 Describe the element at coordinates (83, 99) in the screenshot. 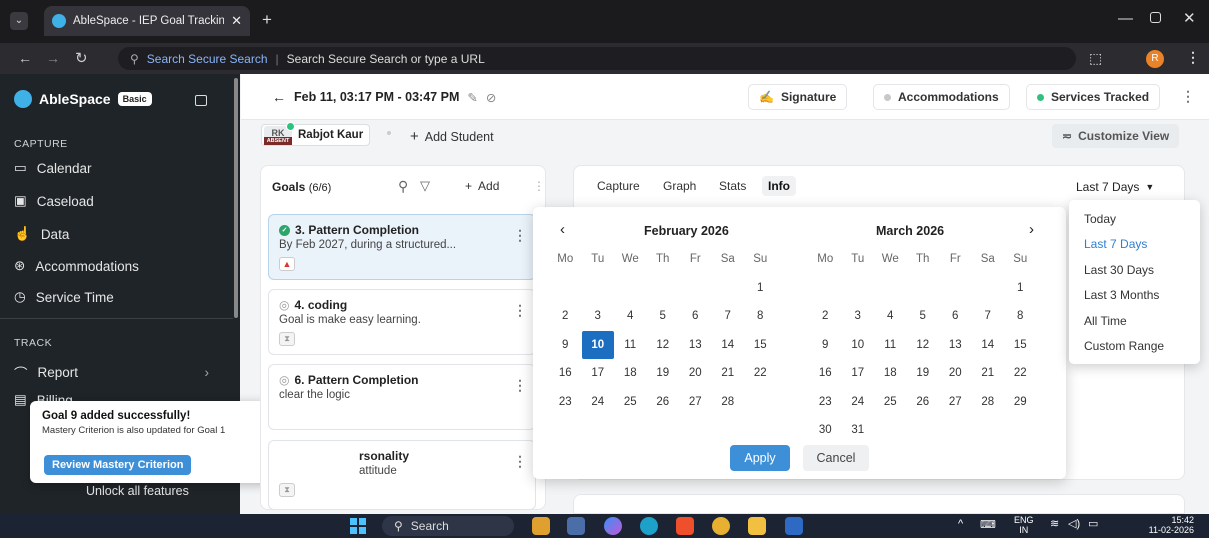

I see `app-logo: AbleSpace Basic` at that location.